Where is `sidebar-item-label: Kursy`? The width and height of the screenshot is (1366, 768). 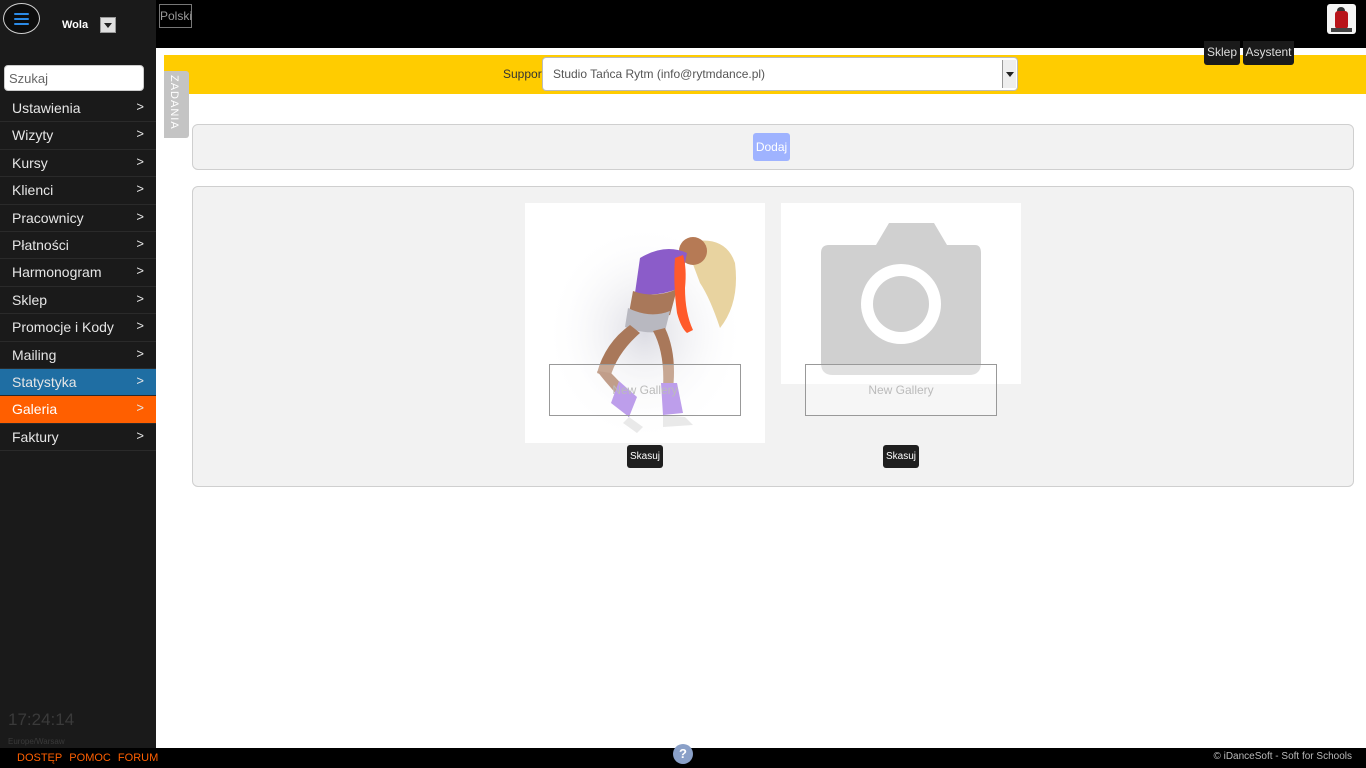
sidebar-item-label: Kursy is located at coordinates (30, 162).